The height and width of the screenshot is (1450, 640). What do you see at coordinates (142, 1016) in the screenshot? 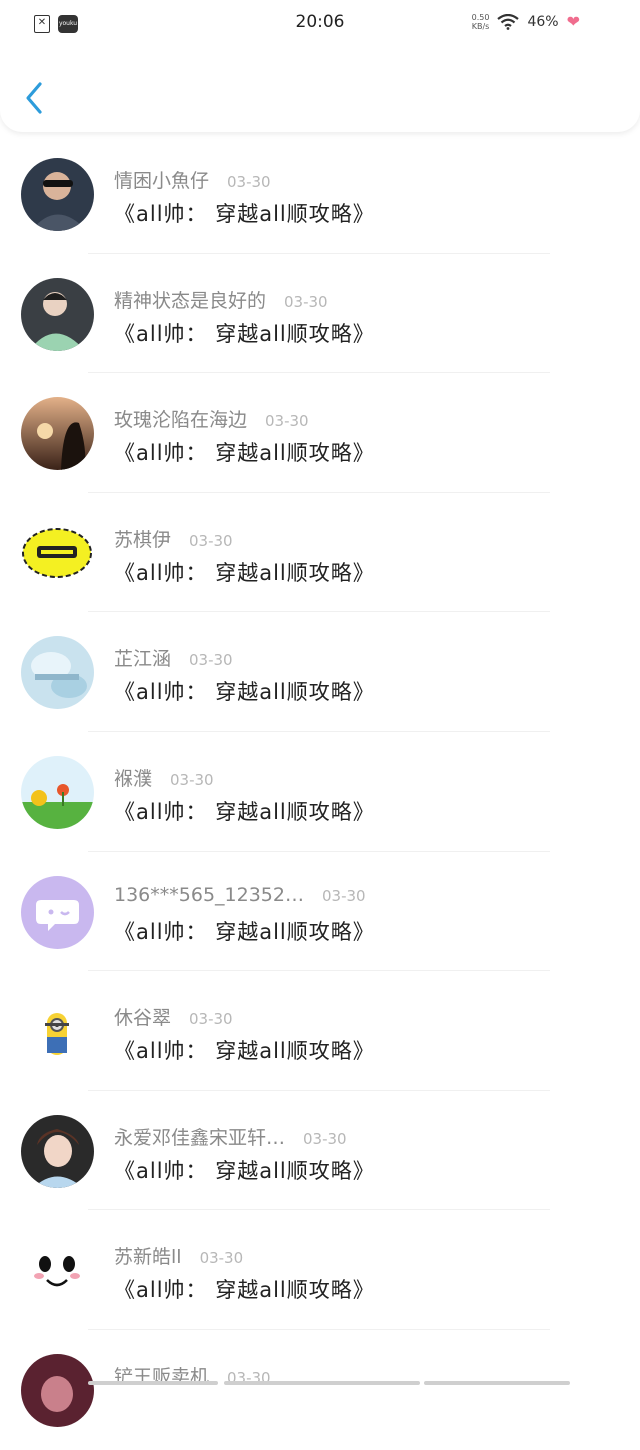
I see `username: 休谷翠` at bounding box center [142, 1016].